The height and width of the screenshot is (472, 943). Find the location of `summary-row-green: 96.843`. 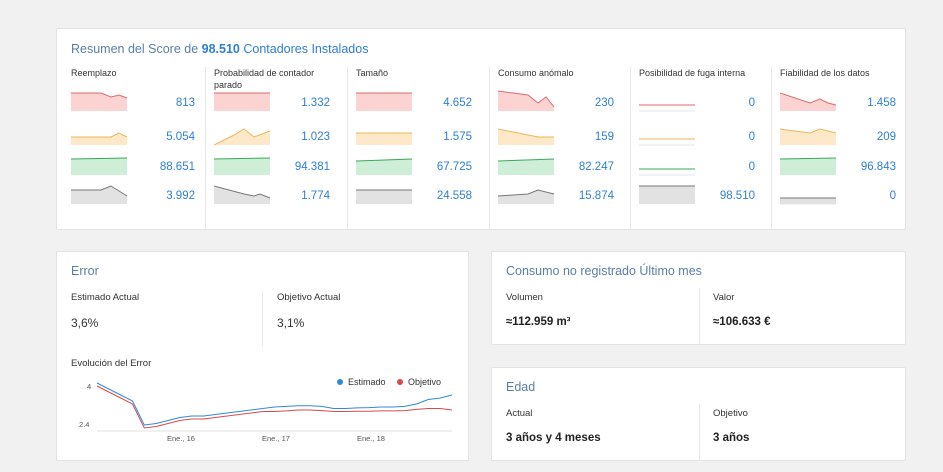

summary-row-green: 96.843 is located at coordinates (846, 168).